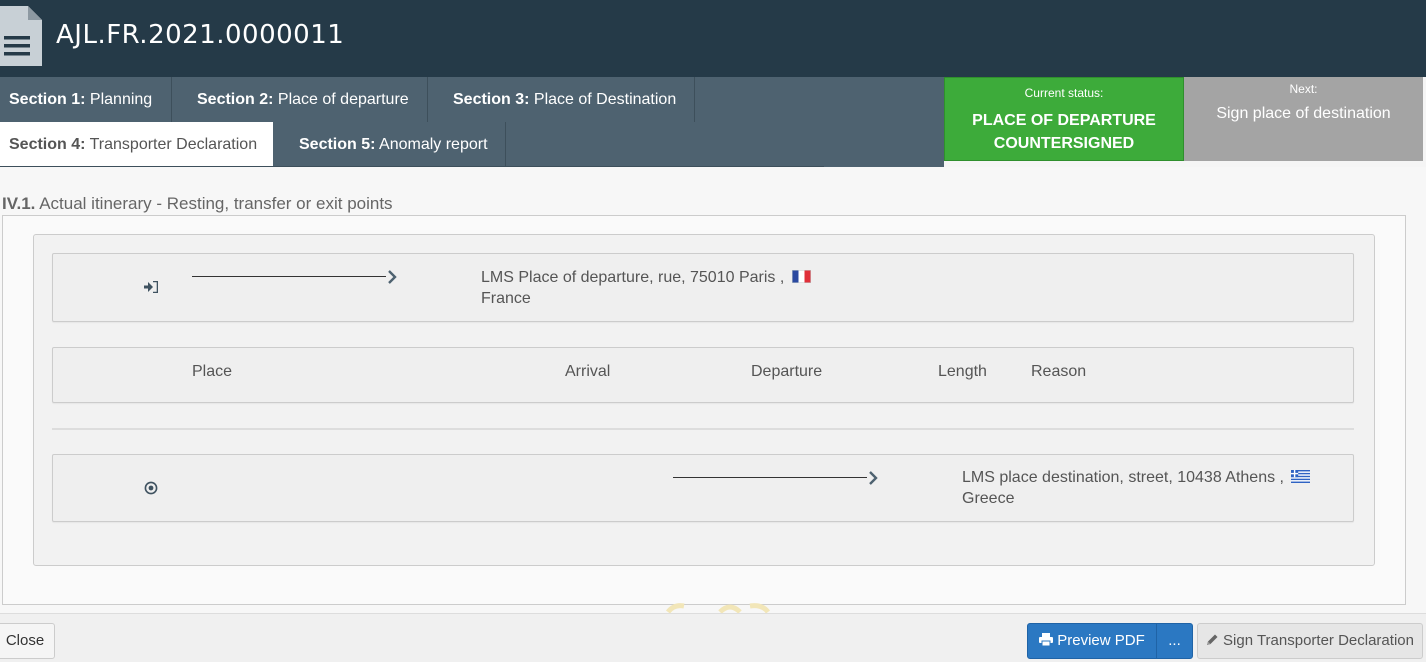 The image size is (1426, 662). What do you see at coordinates (151, 488) in the screenshot?
I see `target-icon` at bounding box center [151, 488].